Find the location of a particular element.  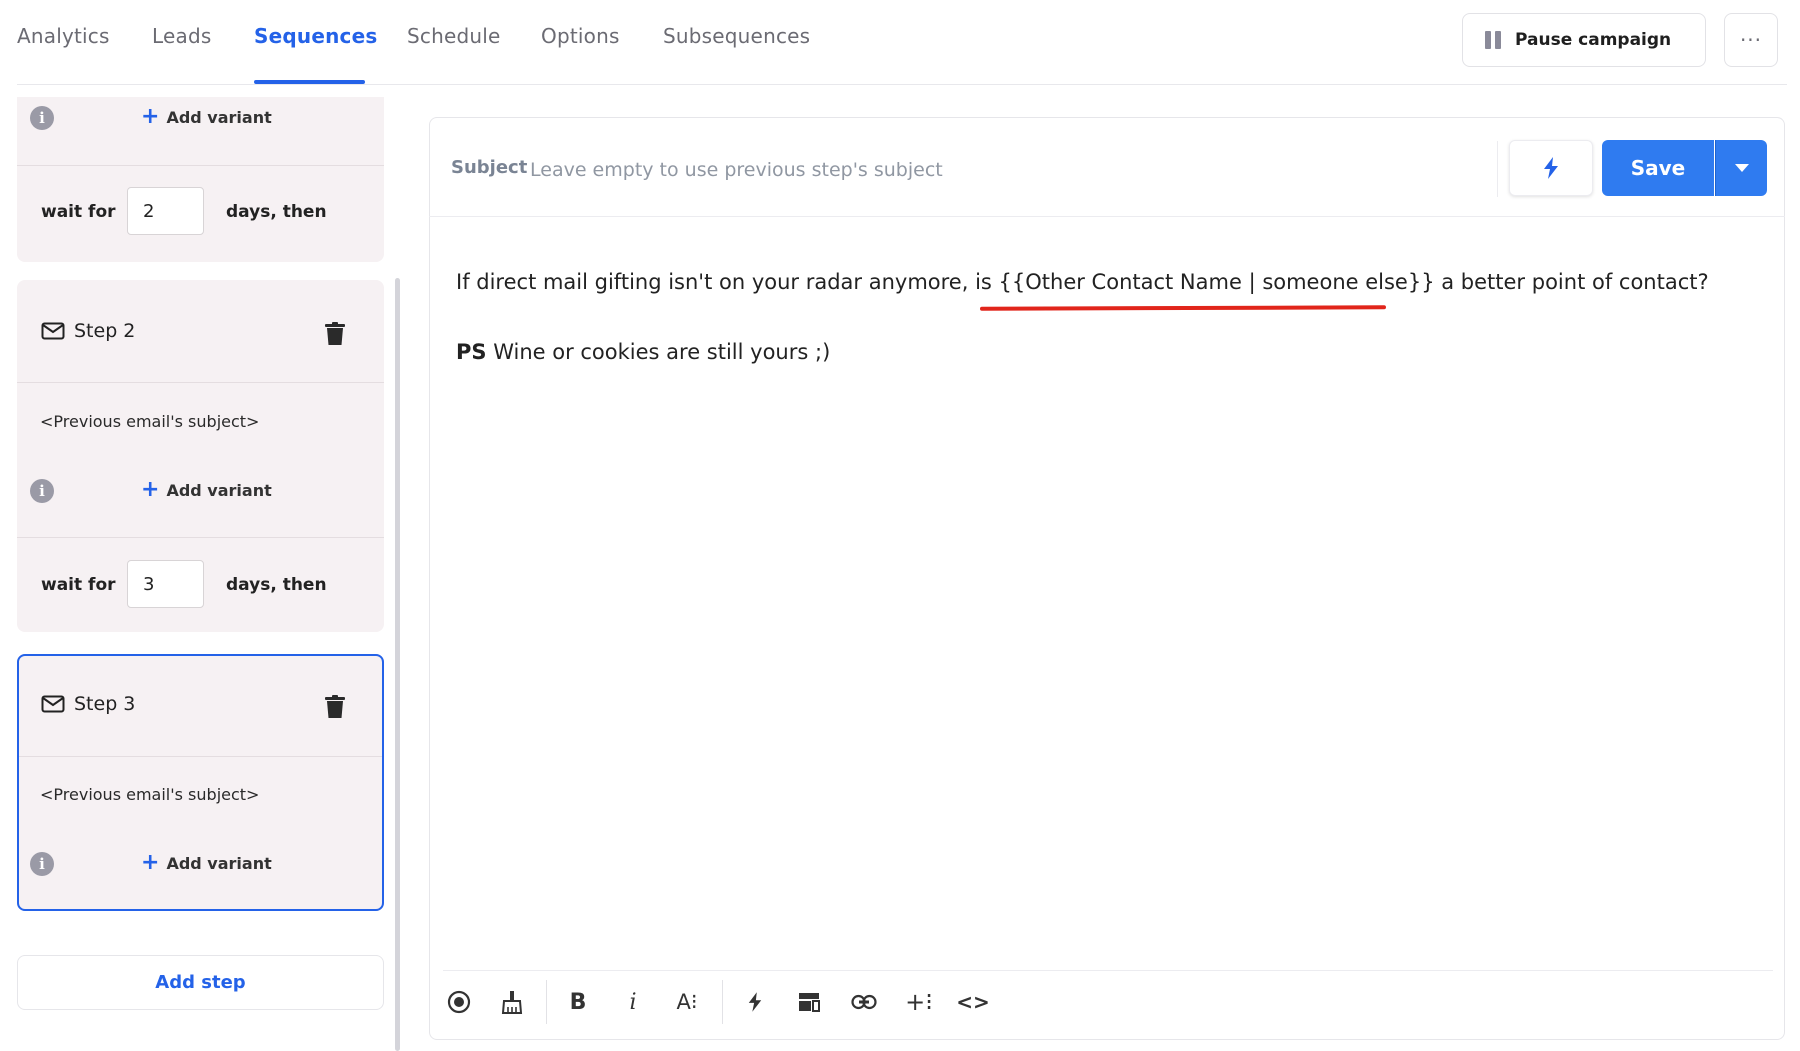

tab-leads: Leads is located at coordinates (181, 36).